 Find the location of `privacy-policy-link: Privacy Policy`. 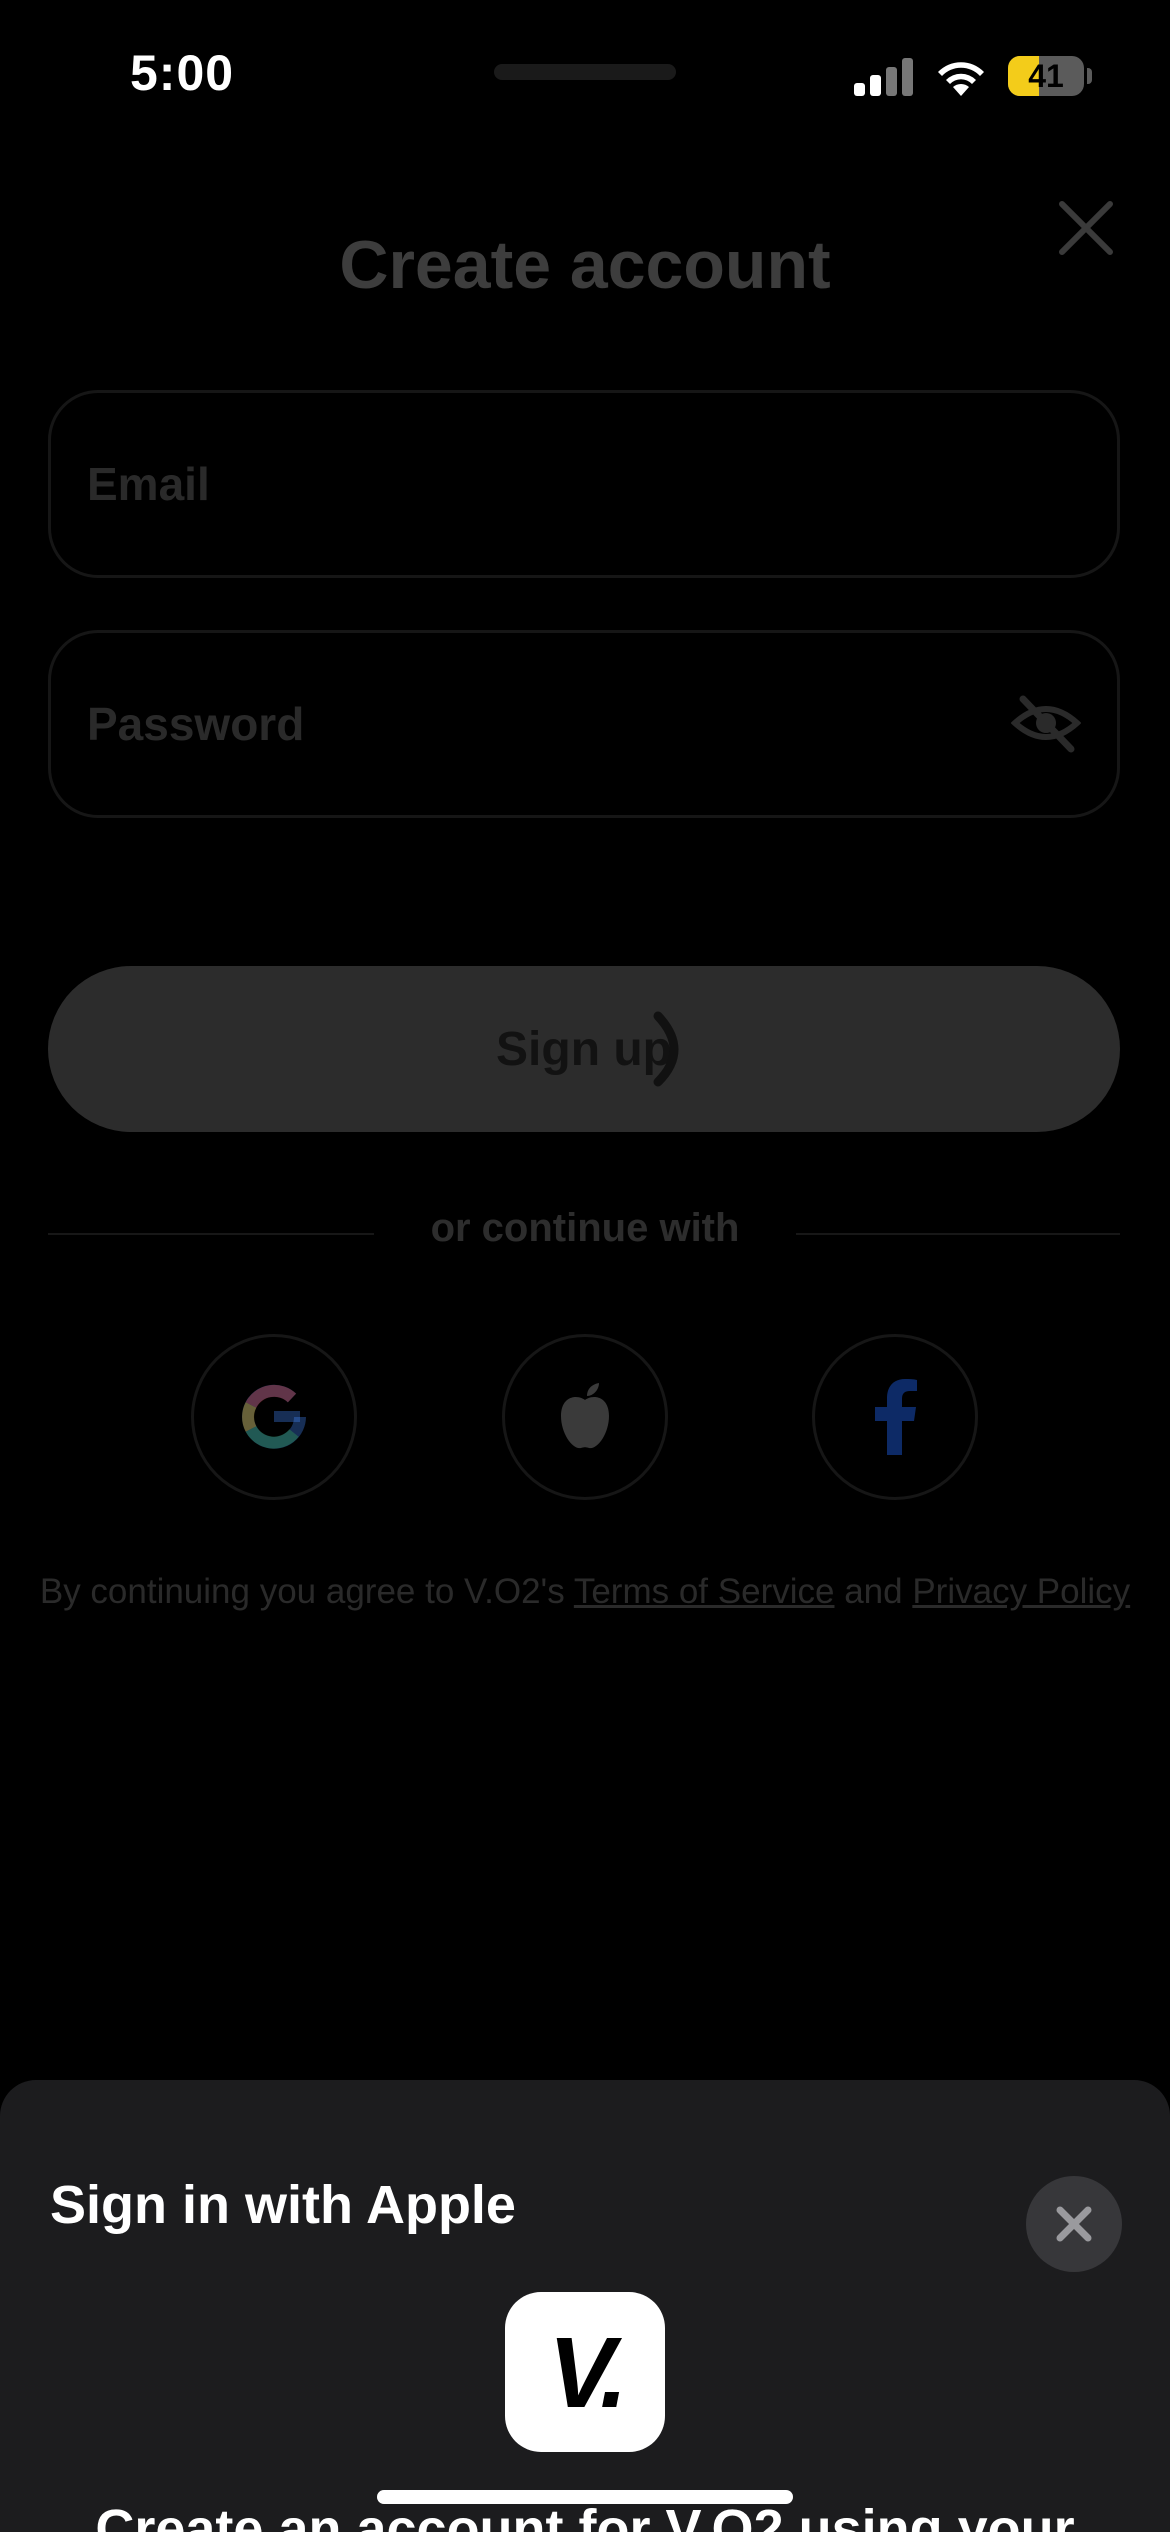

privacy-policy-link: Privacy Policy is located at coordinates (1021, 1591).